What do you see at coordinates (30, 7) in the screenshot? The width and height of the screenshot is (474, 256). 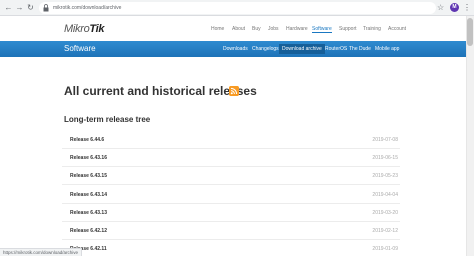 I see `reload-icon: ↻` at bounding box center [30, 7].